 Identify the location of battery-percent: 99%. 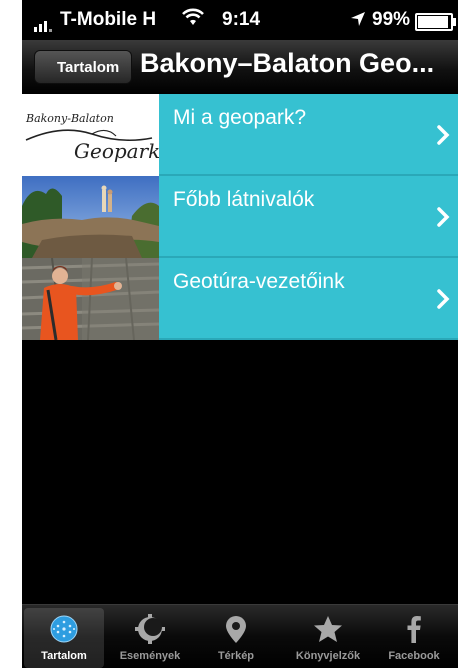
(391, 19).